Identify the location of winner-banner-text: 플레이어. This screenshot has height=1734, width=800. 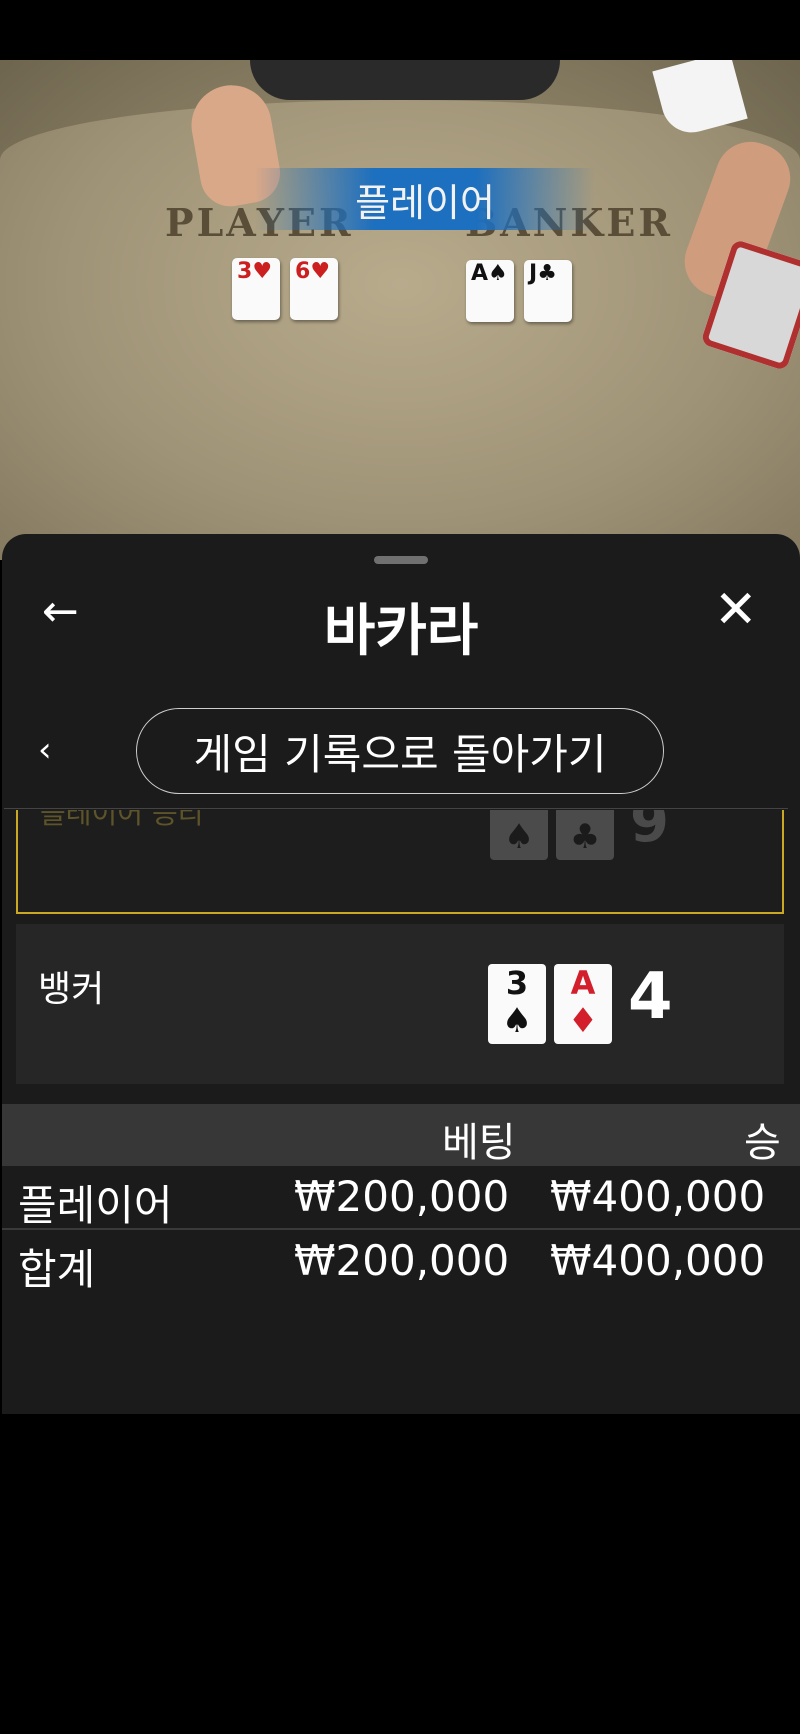
(425, 202).